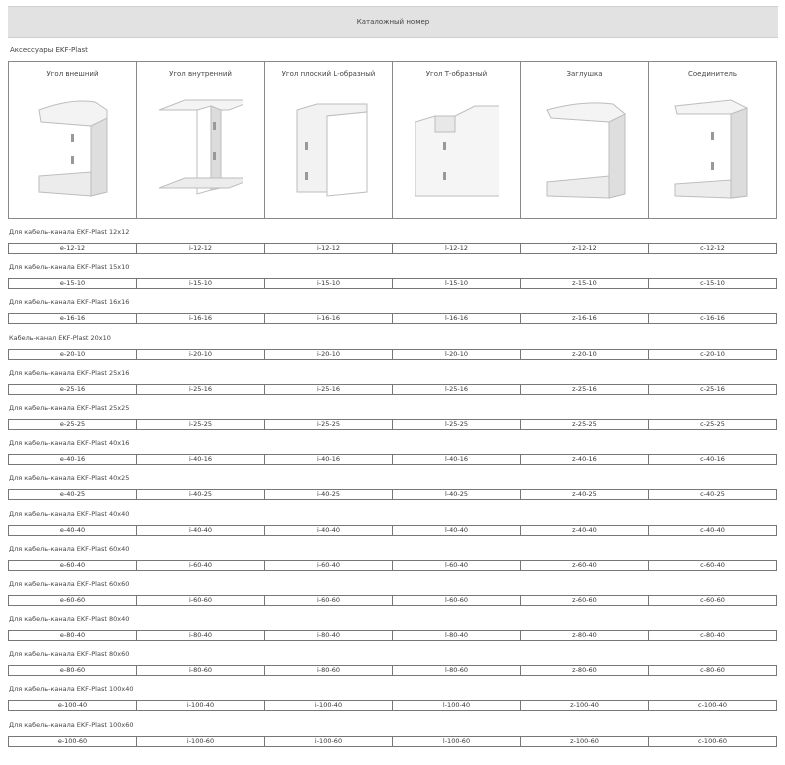 The width and height of the screenshot is (785, 765). I want to click on catalog-code-cell: l-16-16, so click(457, 319).